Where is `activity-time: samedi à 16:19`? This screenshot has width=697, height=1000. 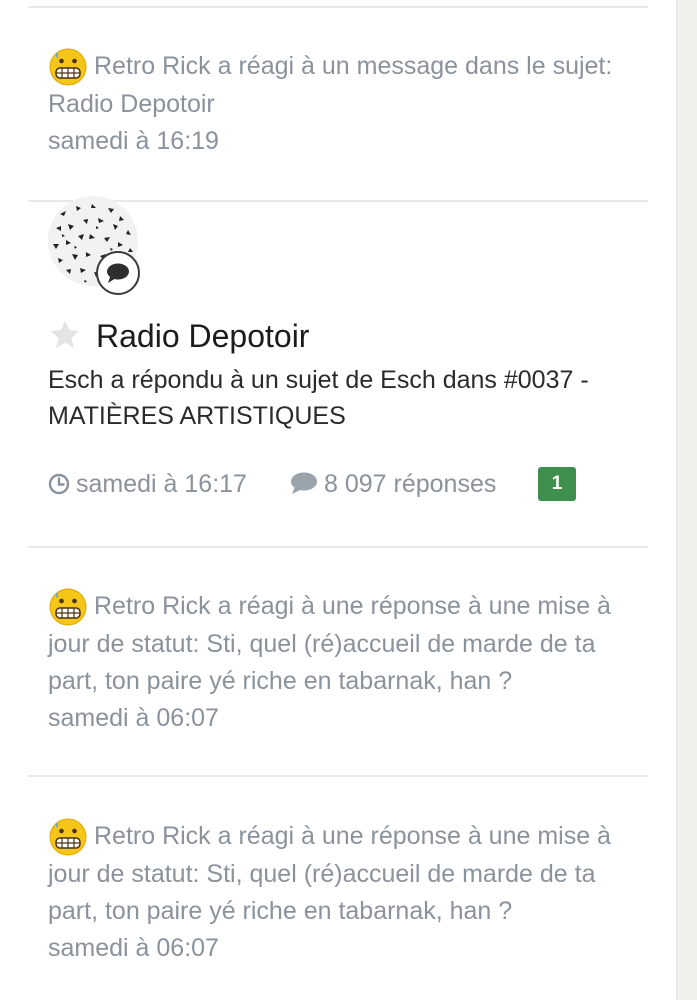 activity-time: samedi à 16:19 is located at coordinates (133, 141).